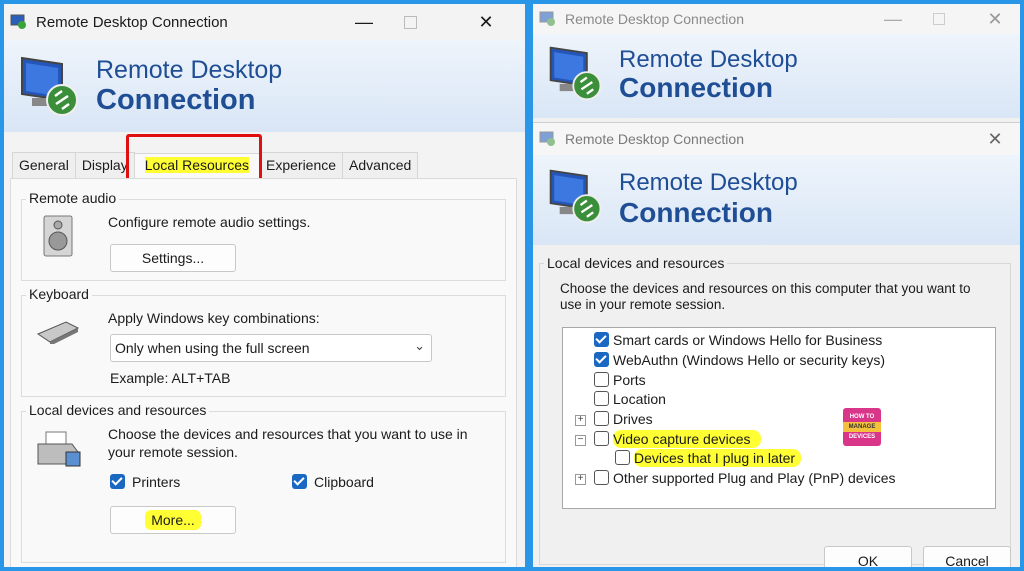 This screenshot has height=571, width=1024. Describe the element at coordinates (214, 318) in the screenshot. I see `keyboard-description: Apply Windows key combinations:` at that location.